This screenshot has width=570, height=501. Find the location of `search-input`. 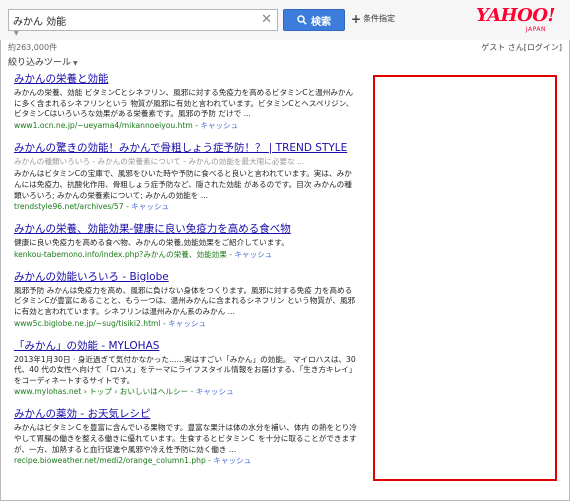

search-input is located at coordinates (135, 20).